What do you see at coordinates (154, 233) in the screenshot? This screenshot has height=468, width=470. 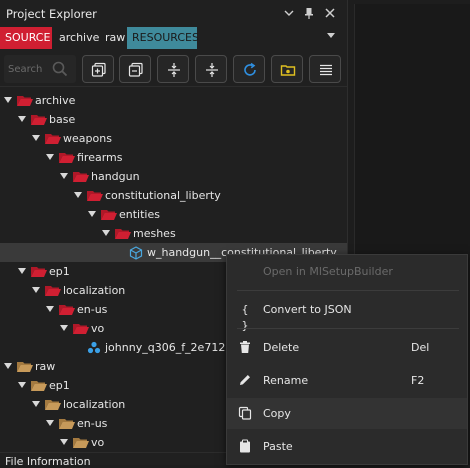 I see `tree-row-label: meshes` at bounding box center [154, 233].